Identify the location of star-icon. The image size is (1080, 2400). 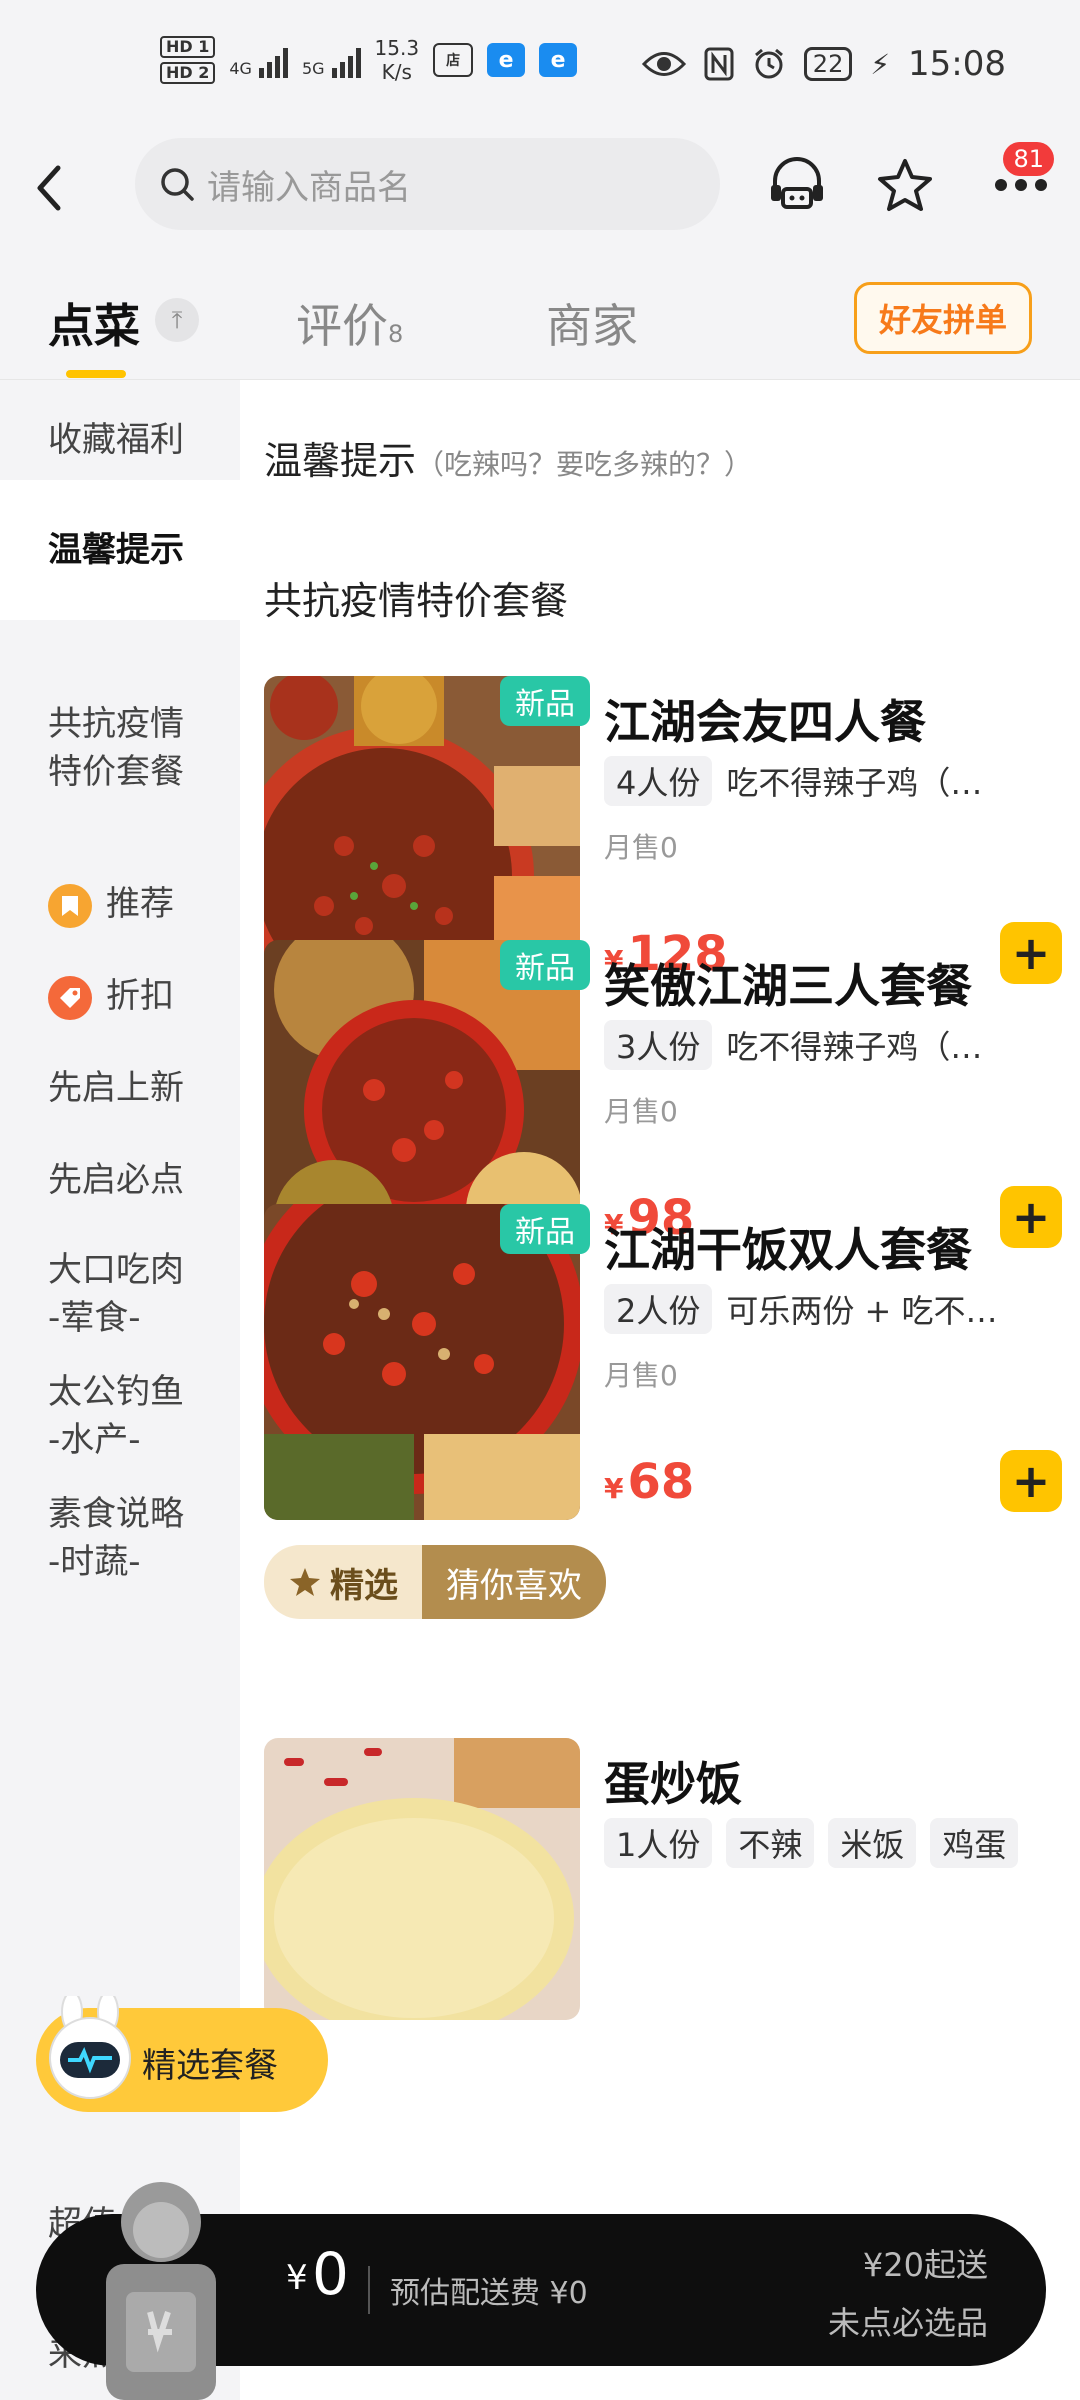
(905, 185).